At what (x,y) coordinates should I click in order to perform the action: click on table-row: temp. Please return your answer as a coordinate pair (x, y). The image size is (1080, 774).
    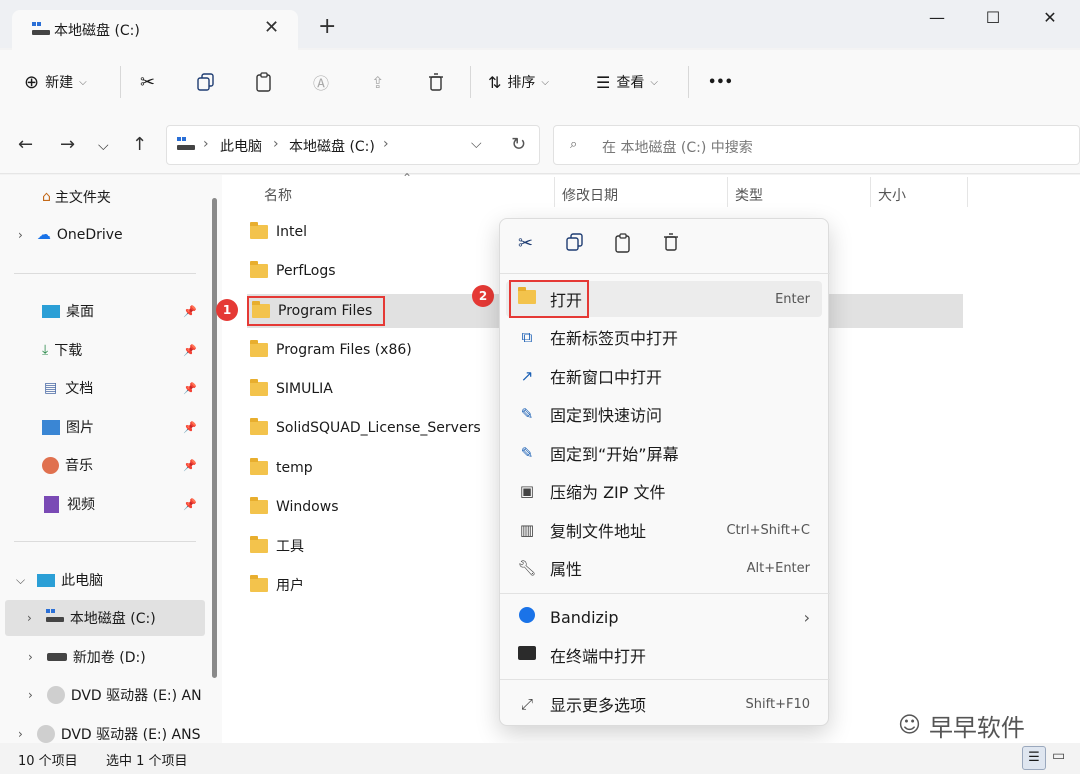
    Looking at the image, I should click on (281, 468).